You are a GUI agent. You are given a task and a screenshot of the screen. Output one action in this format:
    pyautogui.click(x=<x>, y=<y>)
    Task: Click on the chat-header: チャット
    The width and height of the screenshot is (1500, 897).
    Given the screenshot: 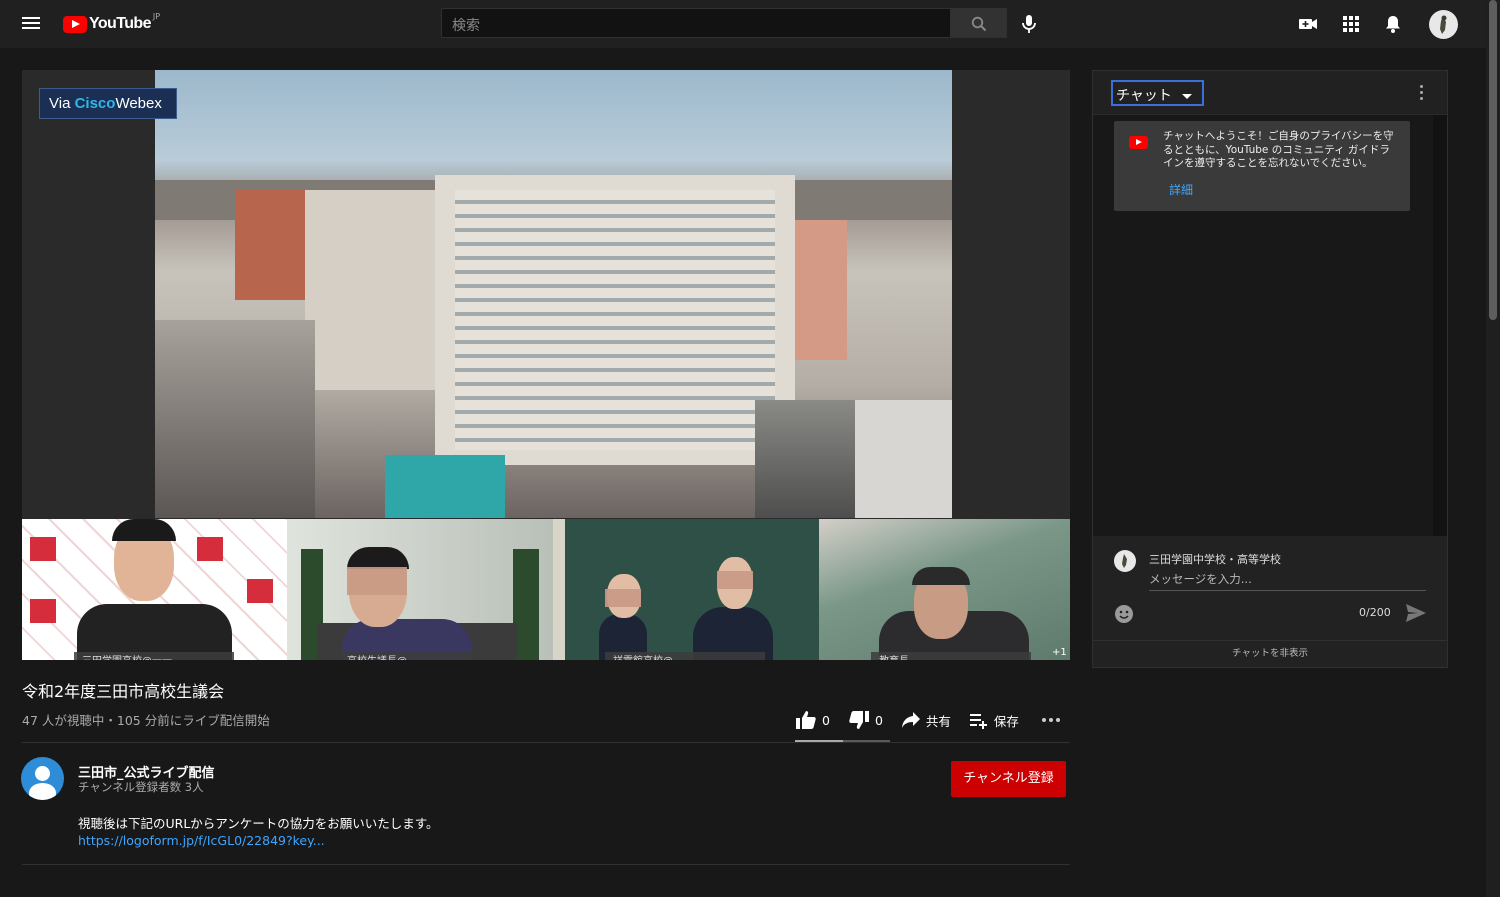 What is the action you would take?
    pyautogui.click(x=1270, y=93)
    